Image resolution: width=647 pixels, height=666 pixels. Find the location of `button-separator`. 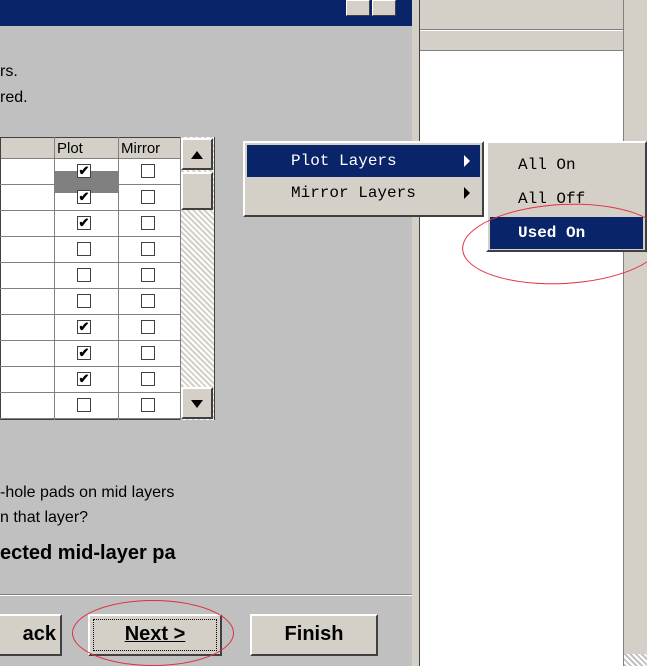

button-separator is located at coordinates (206, 595).